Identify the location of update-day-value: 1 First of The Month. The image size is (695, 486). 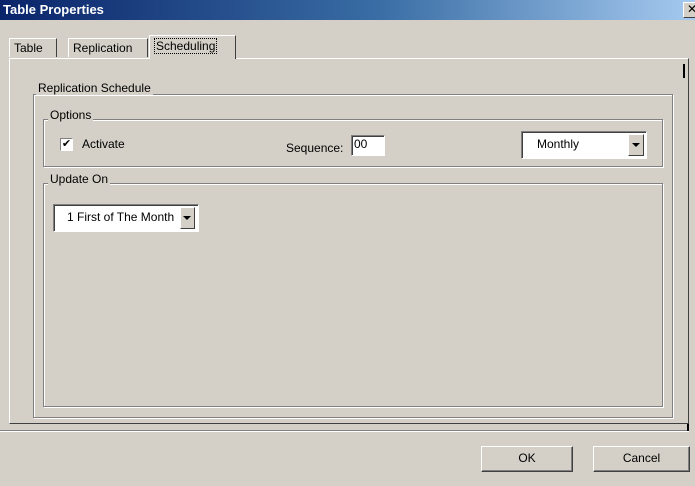
(121, 217).